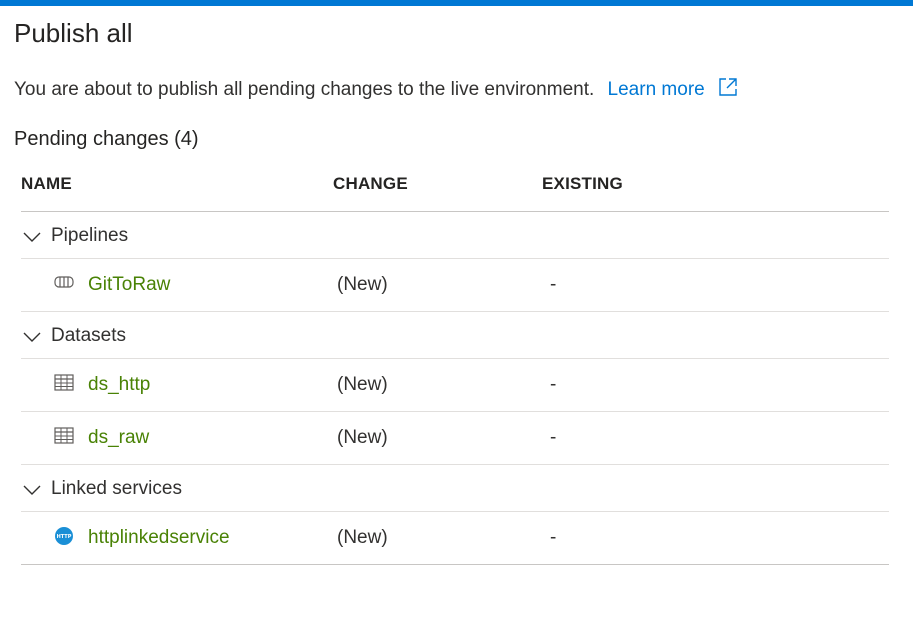  I want to click on column-header-existing: EXISTING, so click(582, 183).